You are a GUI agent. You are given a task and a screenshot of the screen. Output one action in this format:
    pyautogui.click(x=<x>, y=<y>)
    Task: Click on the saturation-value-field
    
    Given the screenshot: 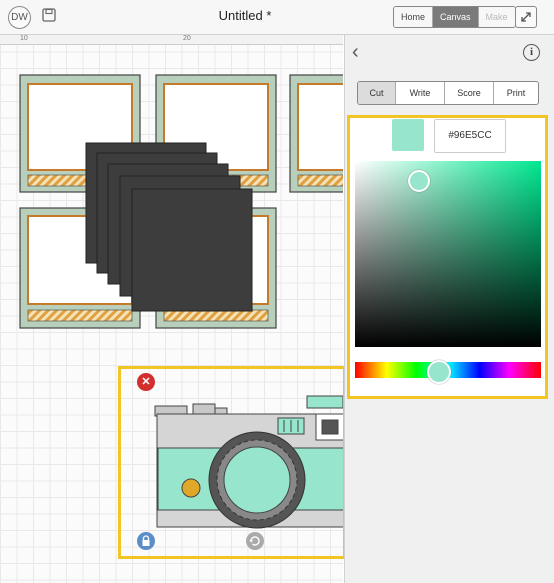 What is the action you would take?
    pyautogui.click(x=448, y=254)
    